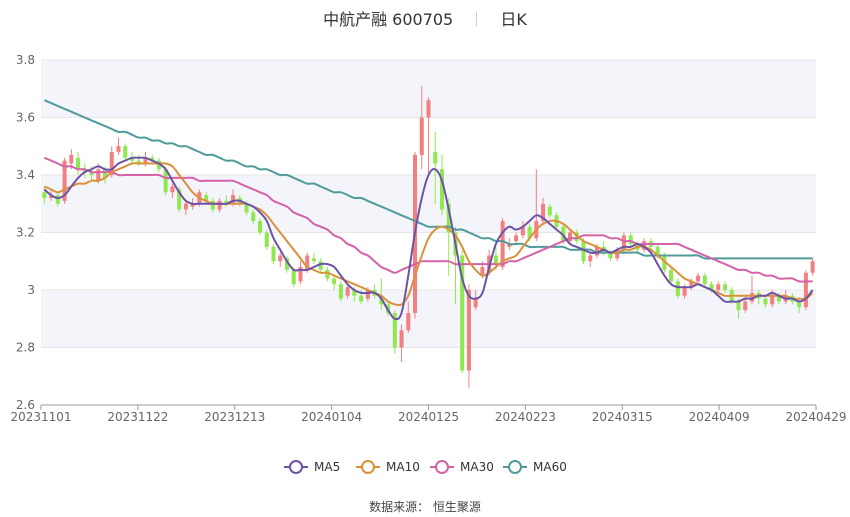 This screenshot has height=517, width=850. I want to click on y-tick-label: 3, so click(31, 290).